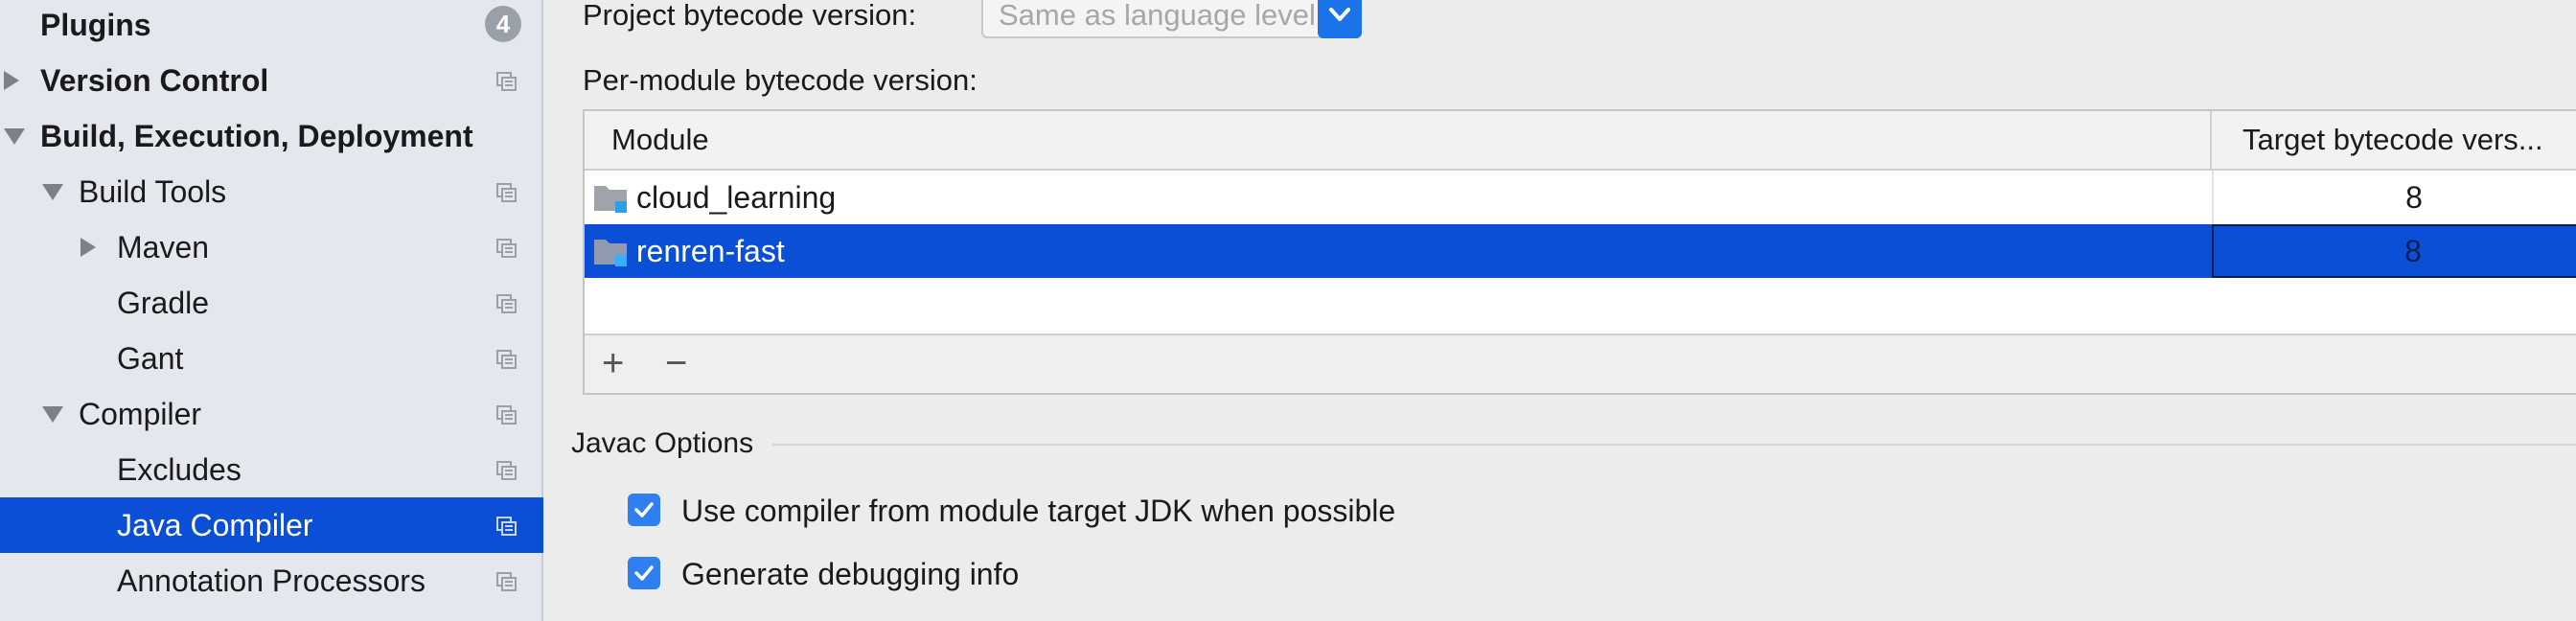 The height and width of the screenshot is (621, 2576). Describe the element at coordinates (95, 24) in the screenshot. I see `sidebar-item-label: Plugins` at that location.